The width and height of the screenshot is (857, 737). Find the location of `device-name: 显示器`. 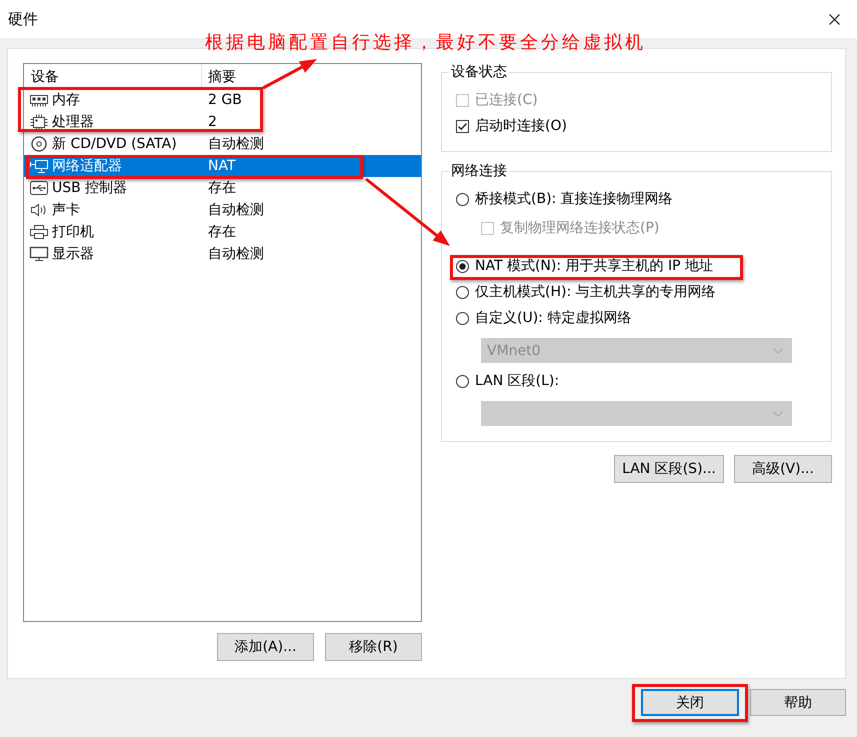

device-name: 显示器 is located at coordinates (73, 254).